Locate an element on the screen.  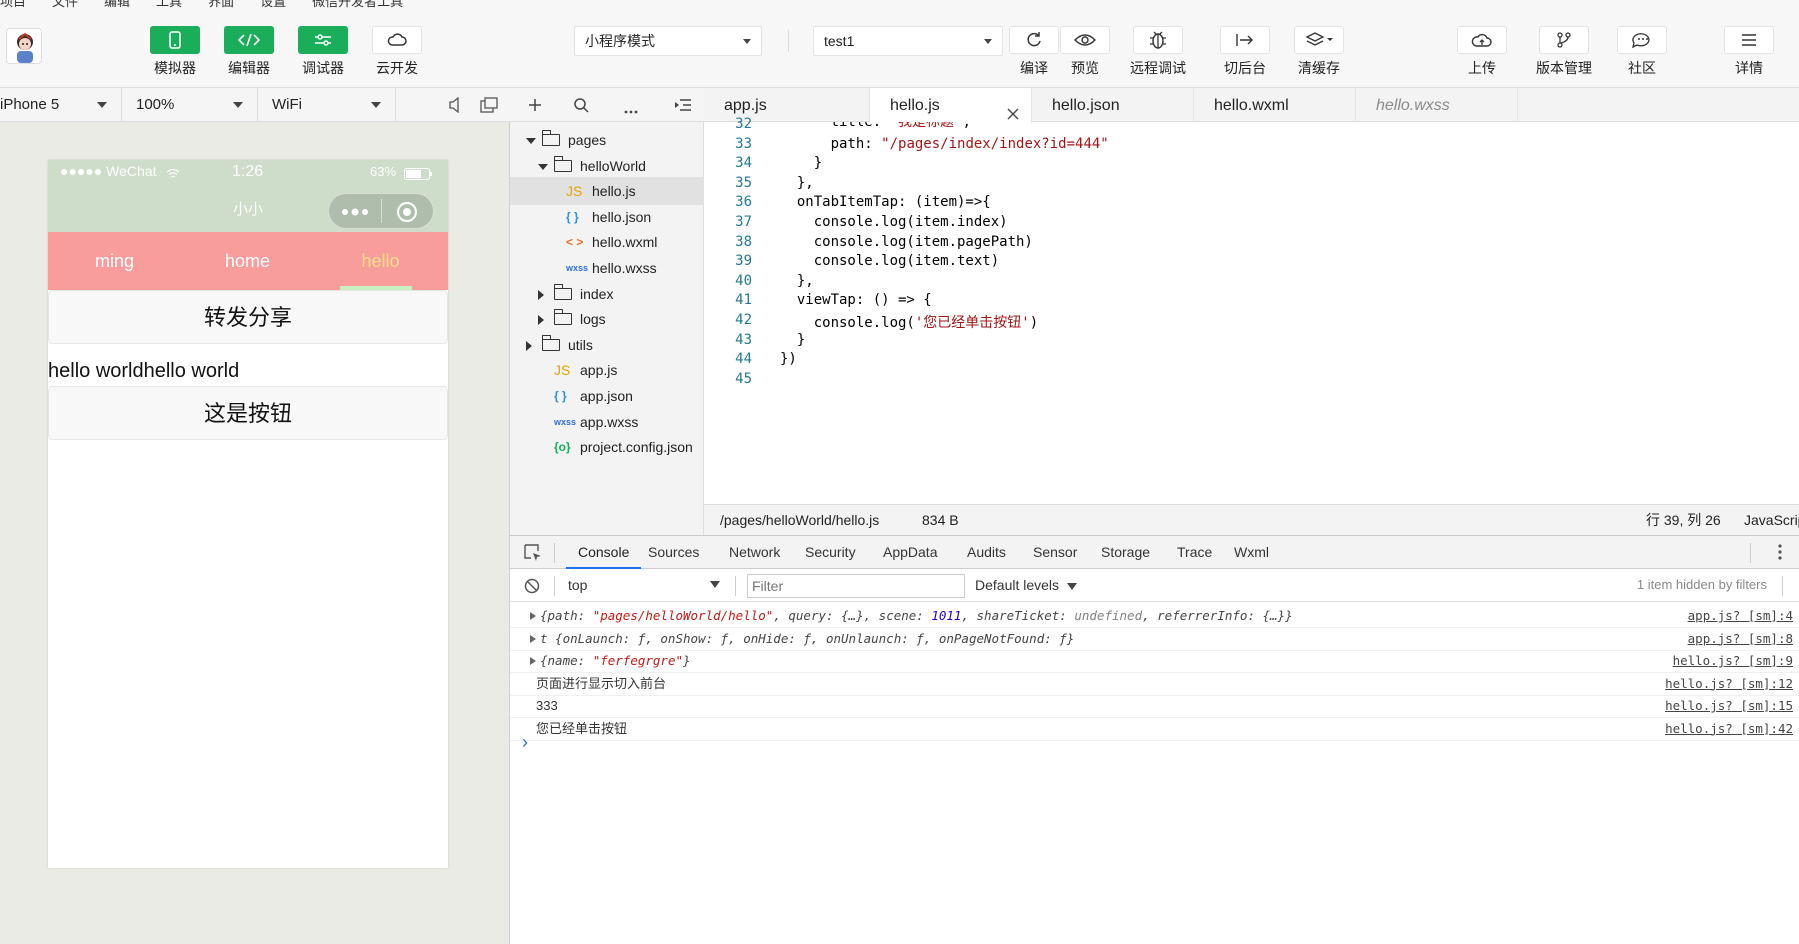
upload-button: 上传 is located at coordinates (1482, 52).